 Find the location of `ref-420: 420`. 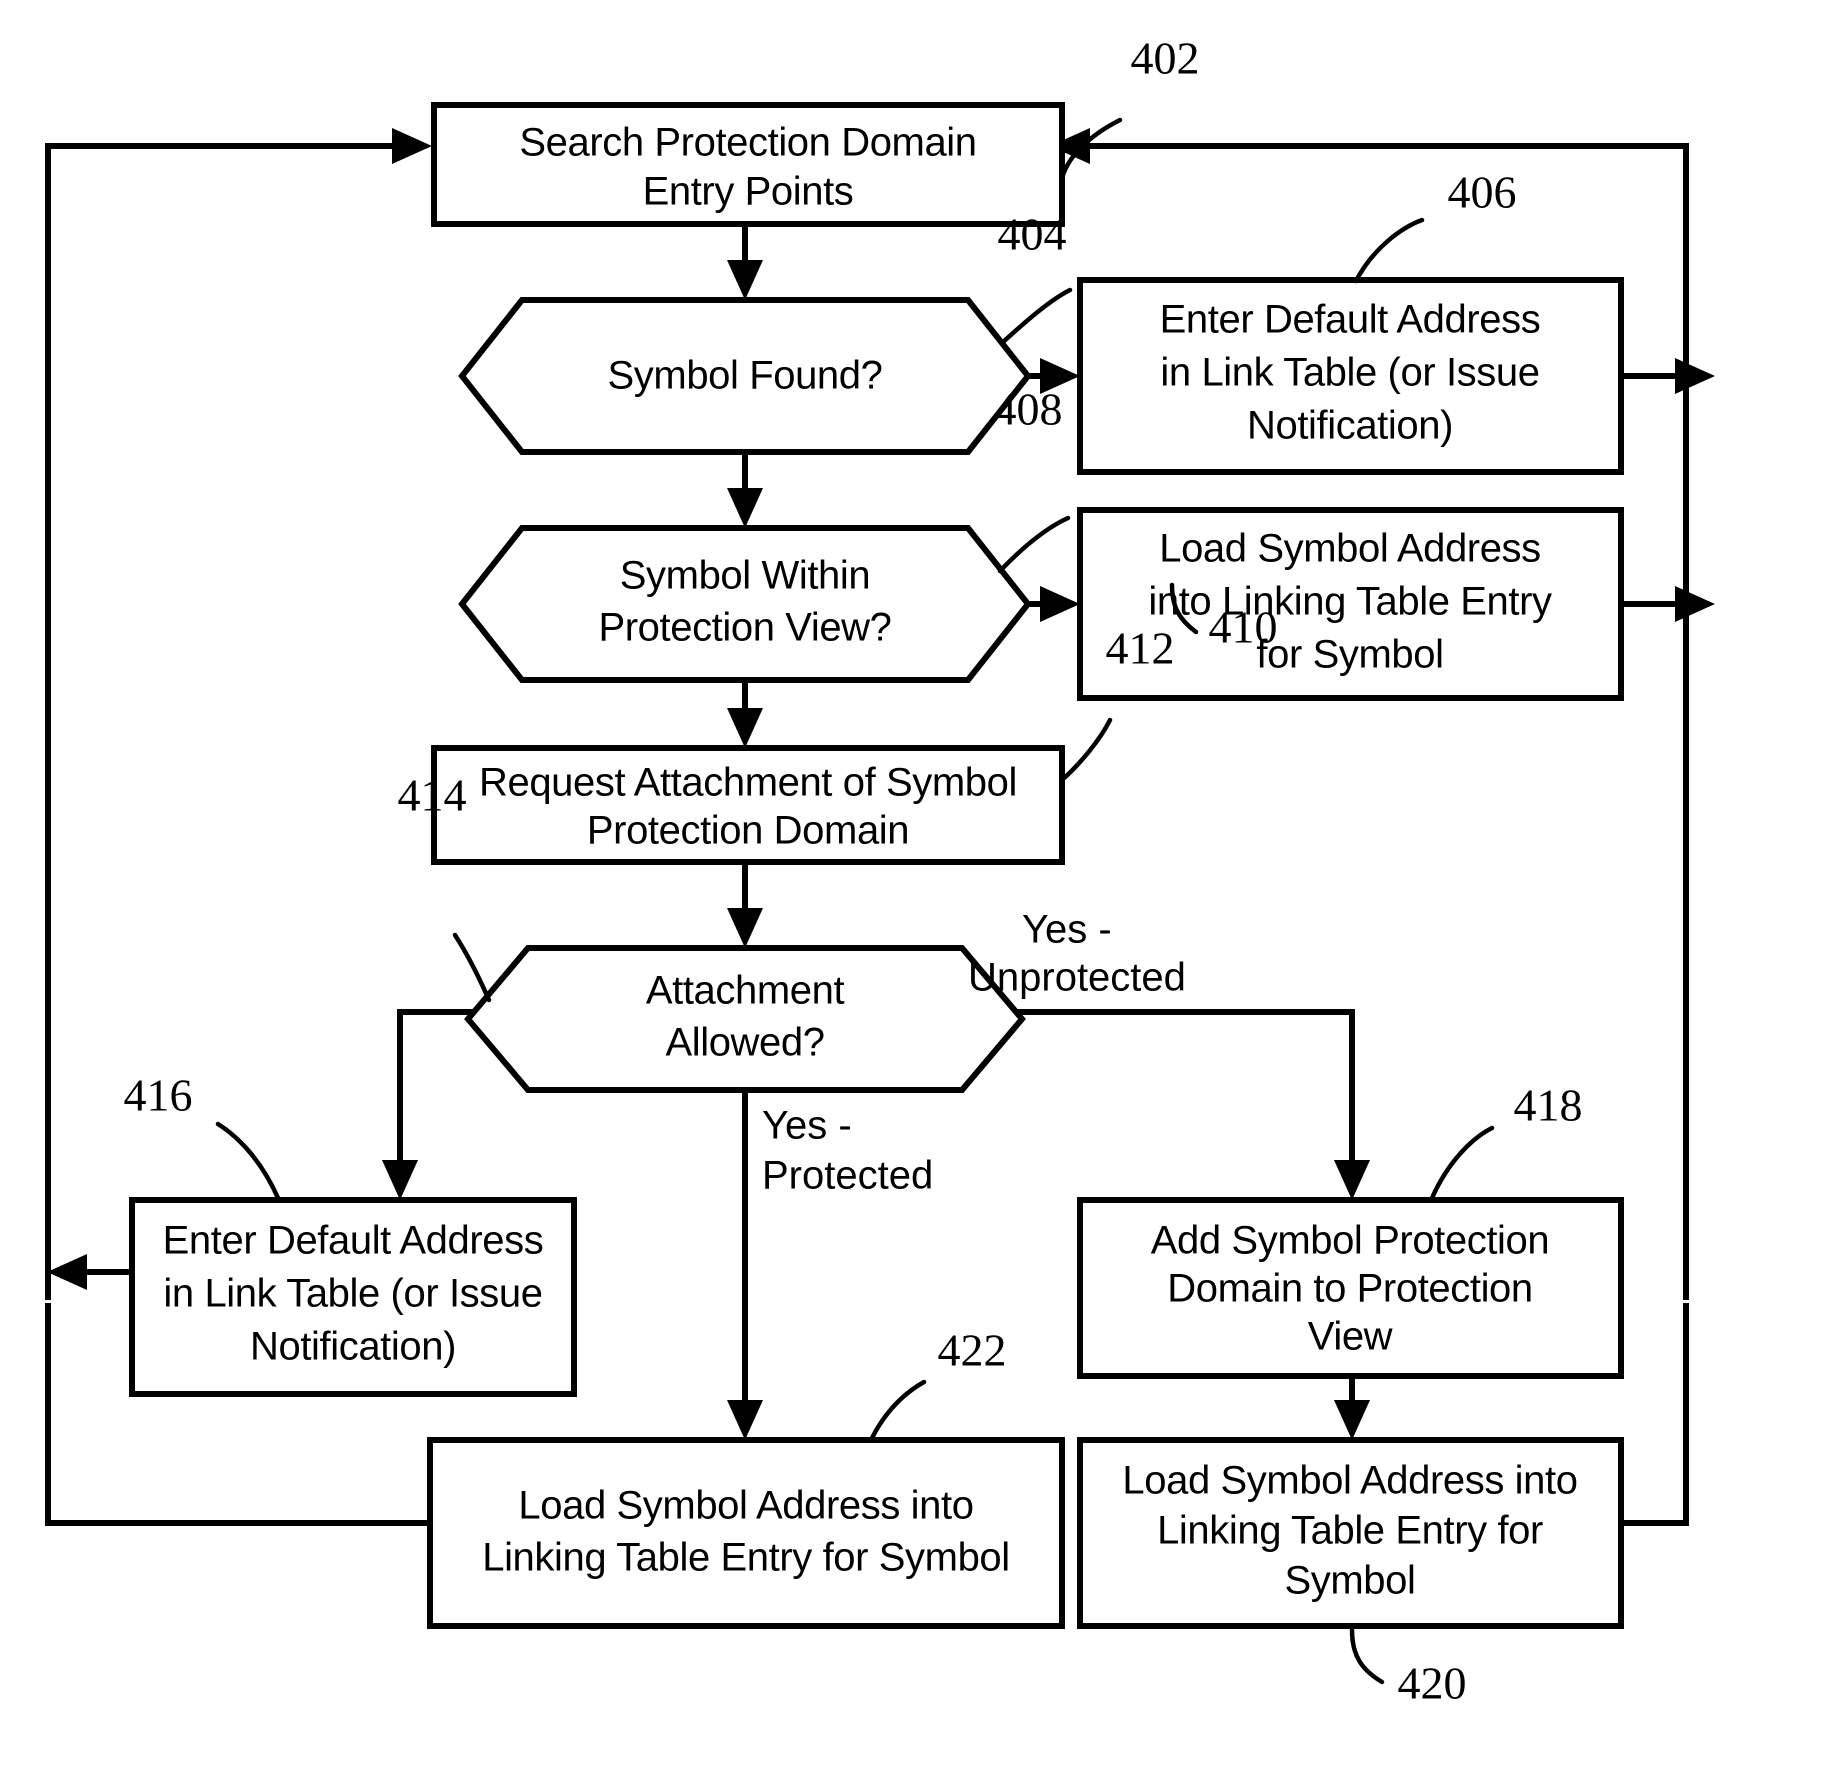

ref-420: 420 is located at coordinates (1408, 1668).